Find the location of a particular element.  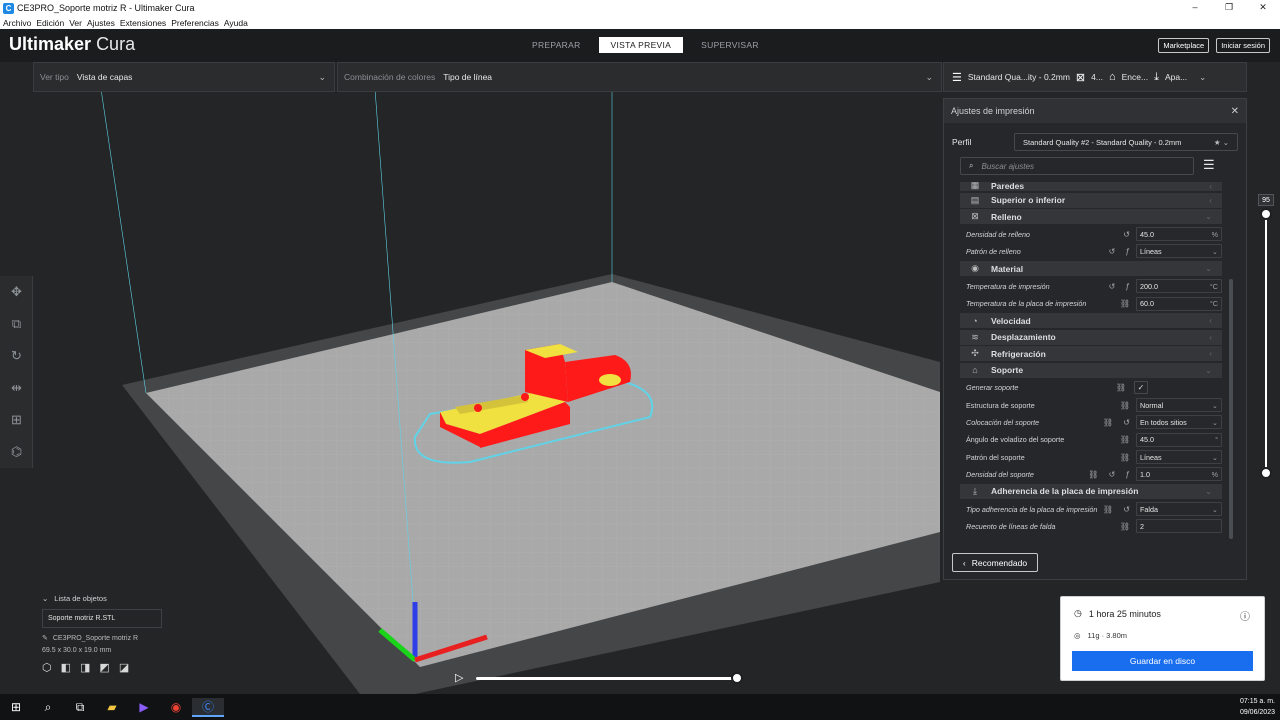

settings-menu-icon: ☰ is located at coordinates (1209, 165).